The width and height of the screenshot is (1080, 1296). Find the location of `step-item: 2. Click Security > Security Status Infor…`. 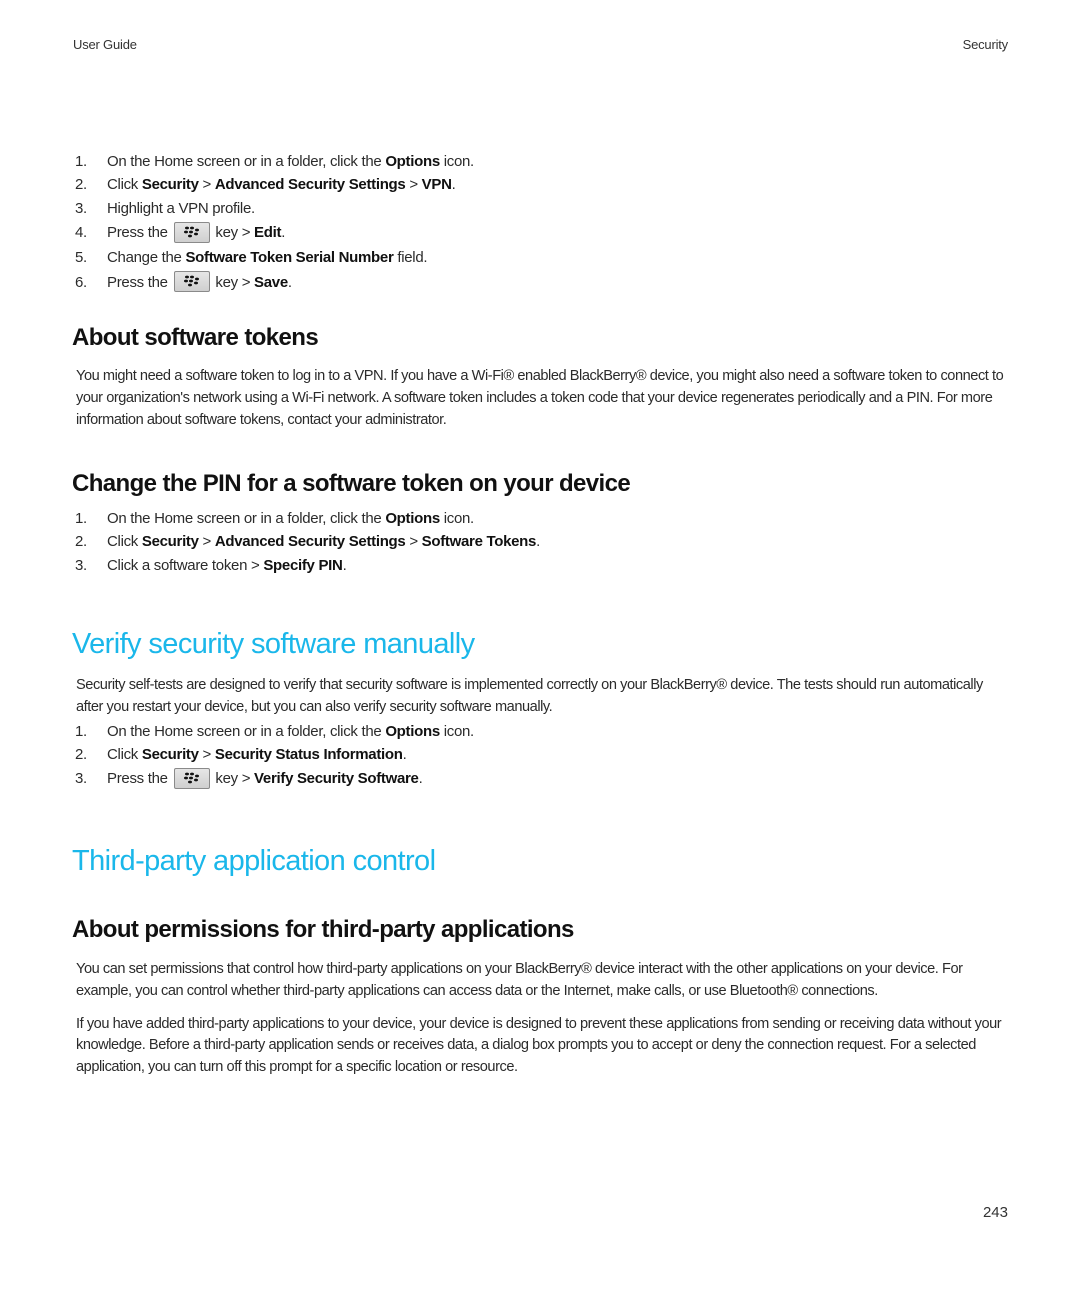

step-item: 2. Click Security > Security Status Infor… is located at coordinates (540, 754).